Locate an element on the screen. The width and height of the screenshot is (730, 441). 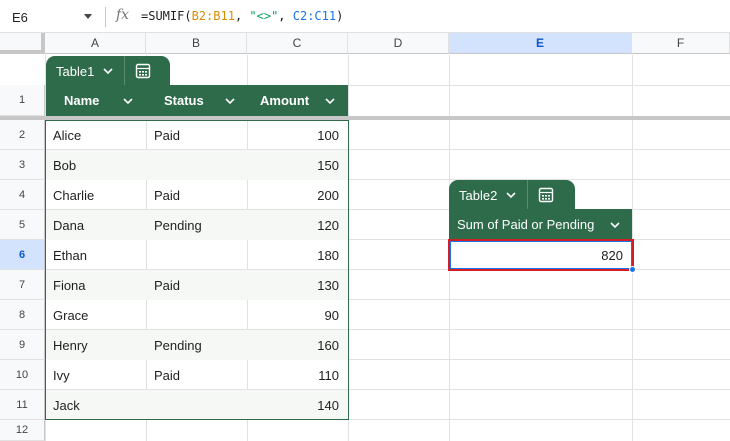
table-cell-name: Alice is located at coordinates (67, 135).